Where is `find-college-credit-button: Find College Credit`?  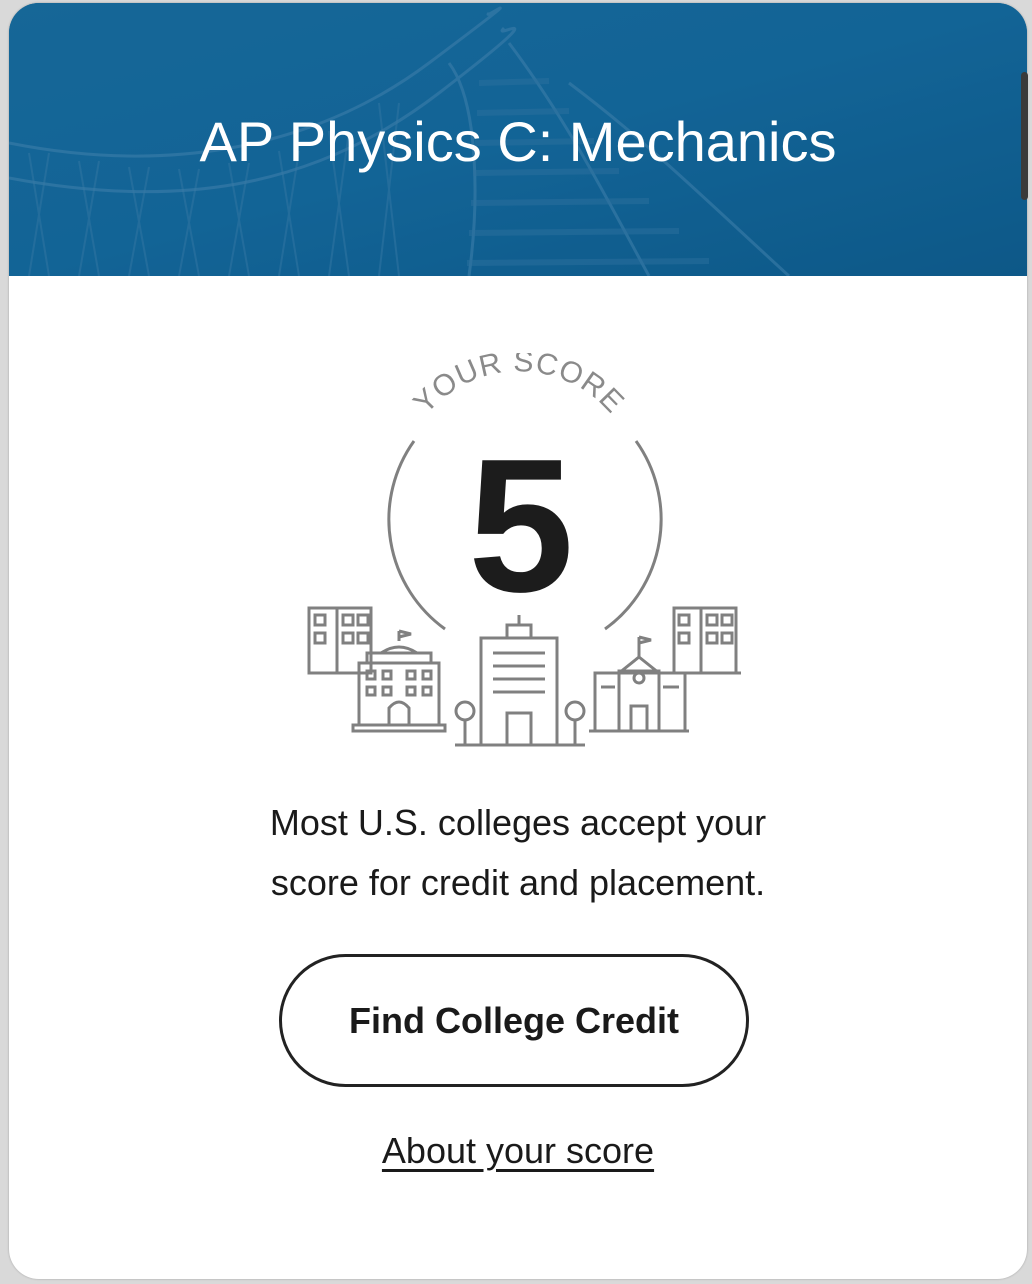 find-college-credit-button: Find College Credit is located at coordinates (514, 1020).